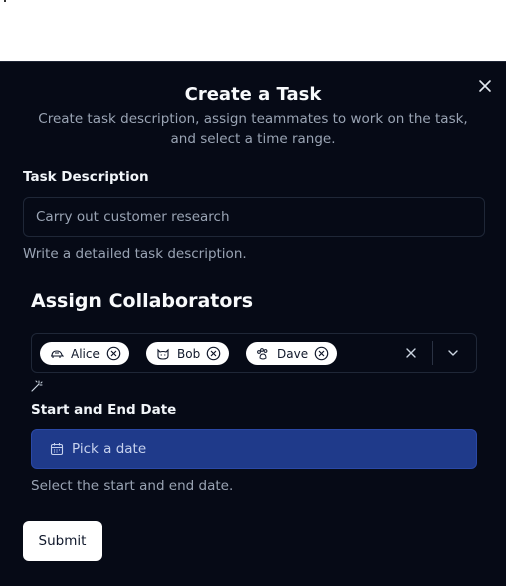  What do you see at coordinates (254, 217) in the screenshot?
I see `task-description-input` at bounding box center [254, 217].